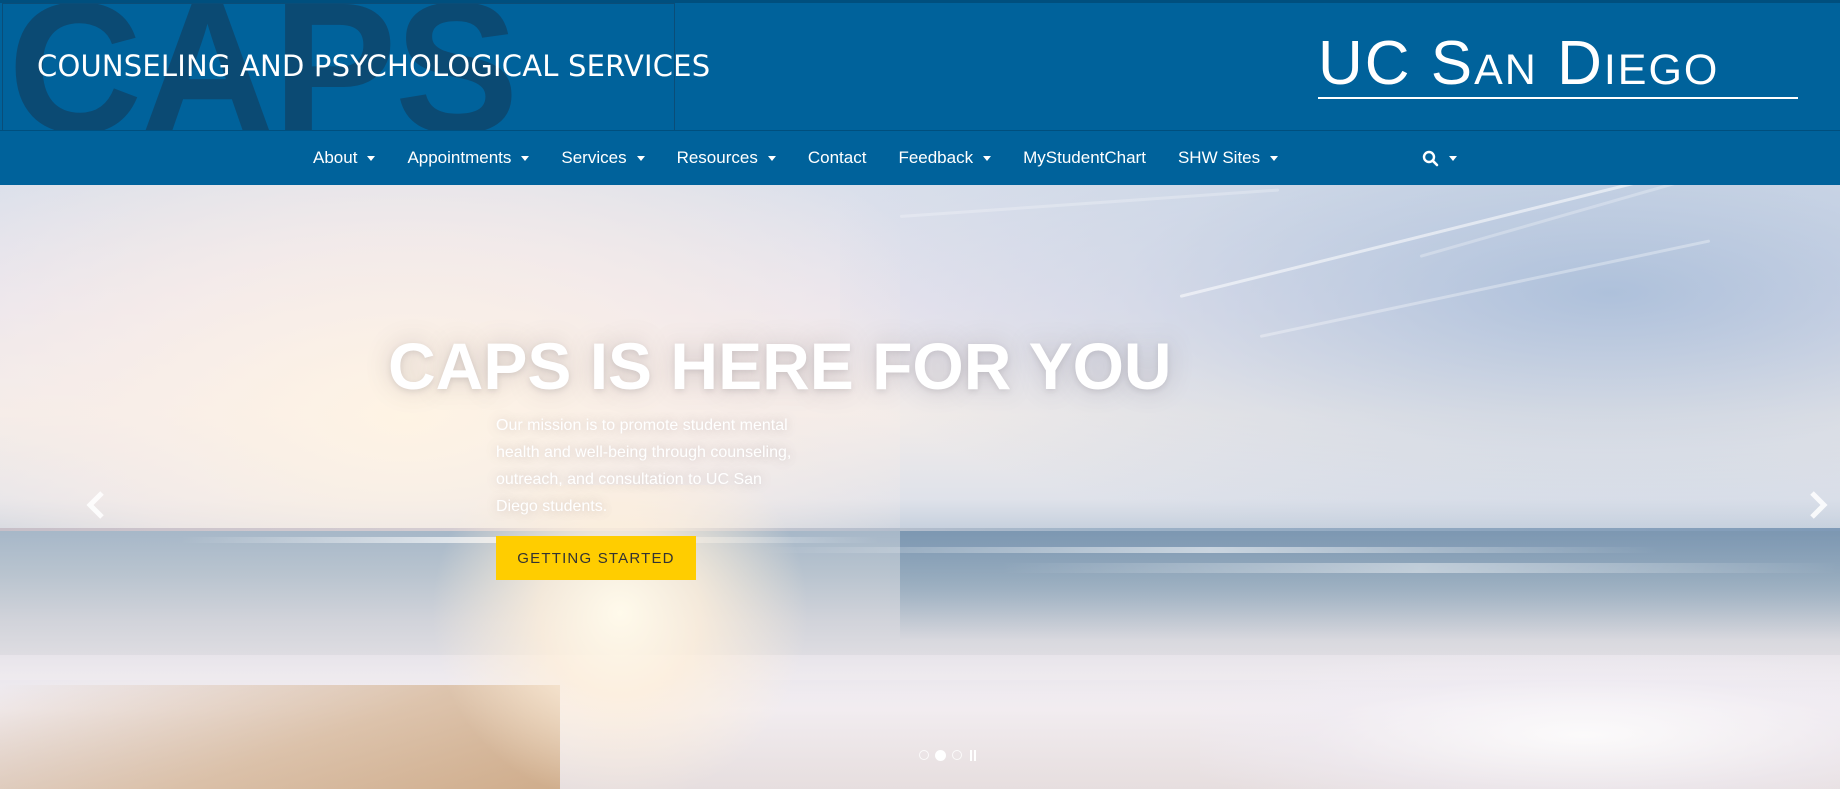  Describe the element at coordinates (717, 157) in the screenshot. I see `nav-item-label: Resources` at that location.